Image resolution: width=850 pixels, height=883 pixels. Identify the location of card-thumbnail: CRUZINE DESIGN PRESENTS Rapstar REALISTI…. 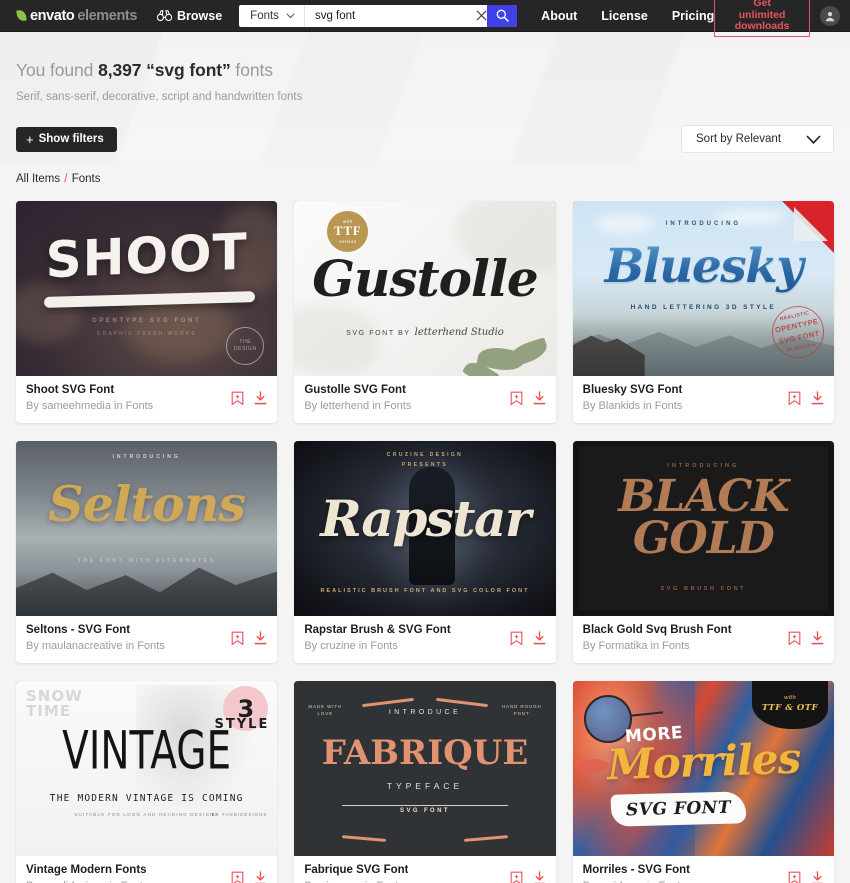
(425, 528).